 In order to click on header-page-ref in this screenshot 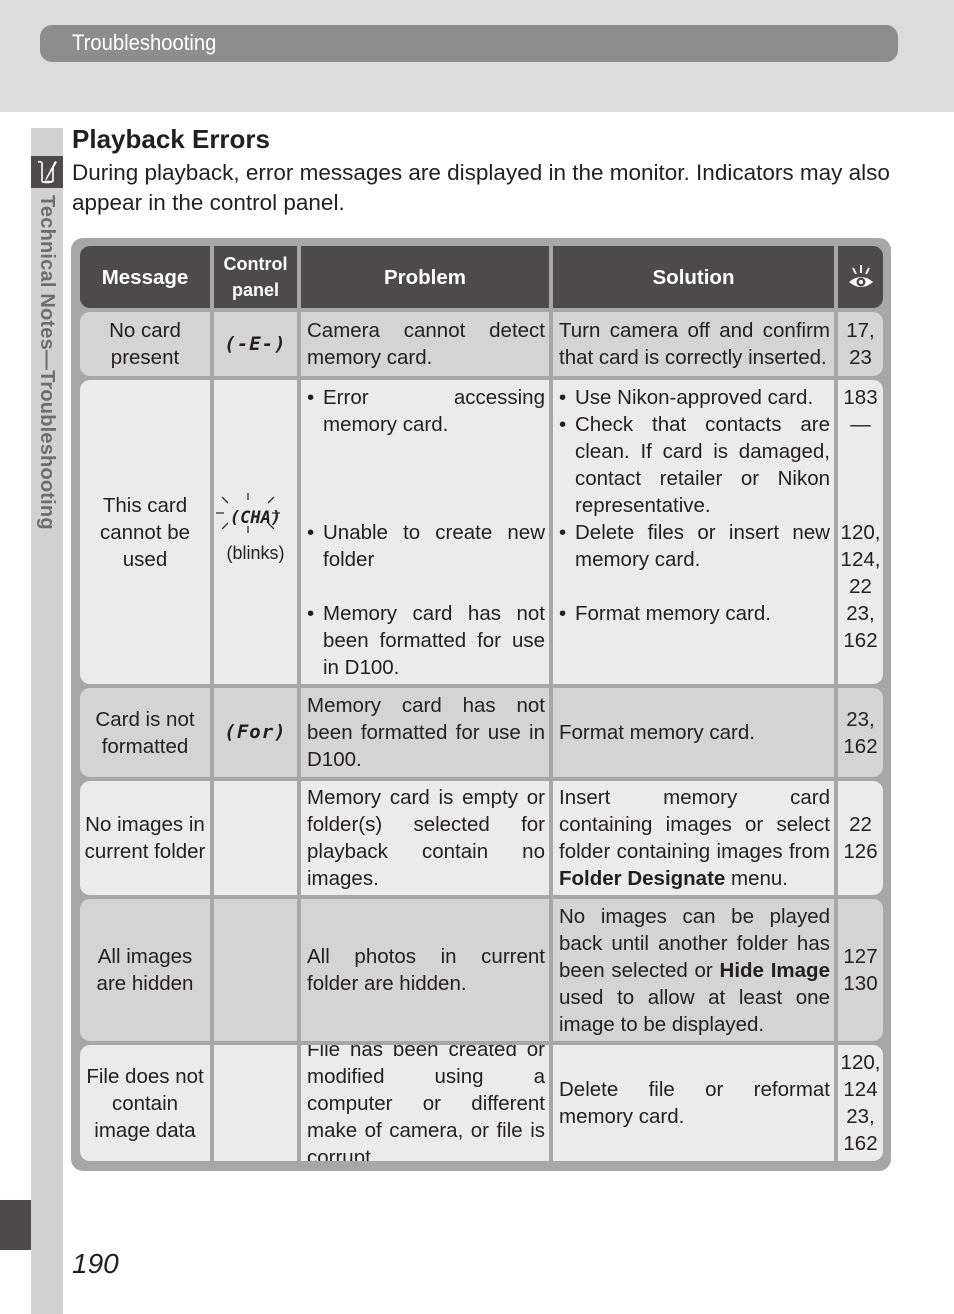, I will do `click(858, 277)`.